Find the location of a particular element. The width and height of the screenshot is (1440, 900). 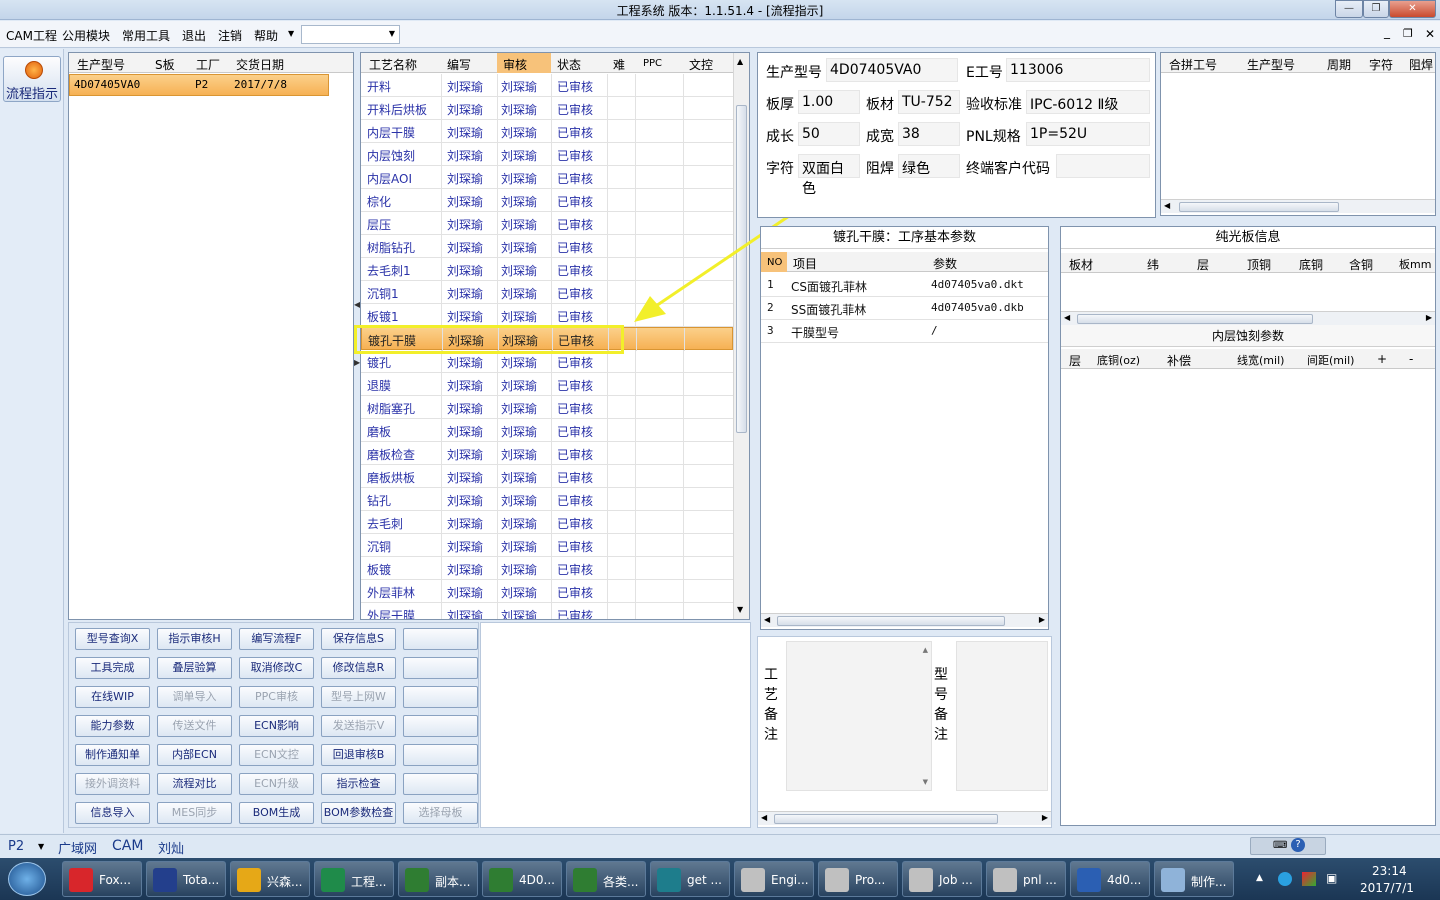

factory-select: P2 is located at coordinates (16, 846).